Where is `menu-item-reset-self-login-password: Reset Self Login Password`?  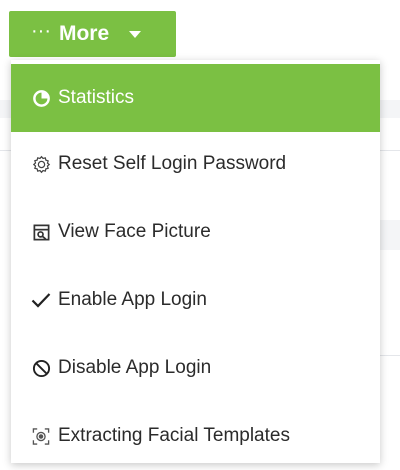 menu-item-reset-self-login-password: Reset Self Login Password is located at coordinates (195, 164).